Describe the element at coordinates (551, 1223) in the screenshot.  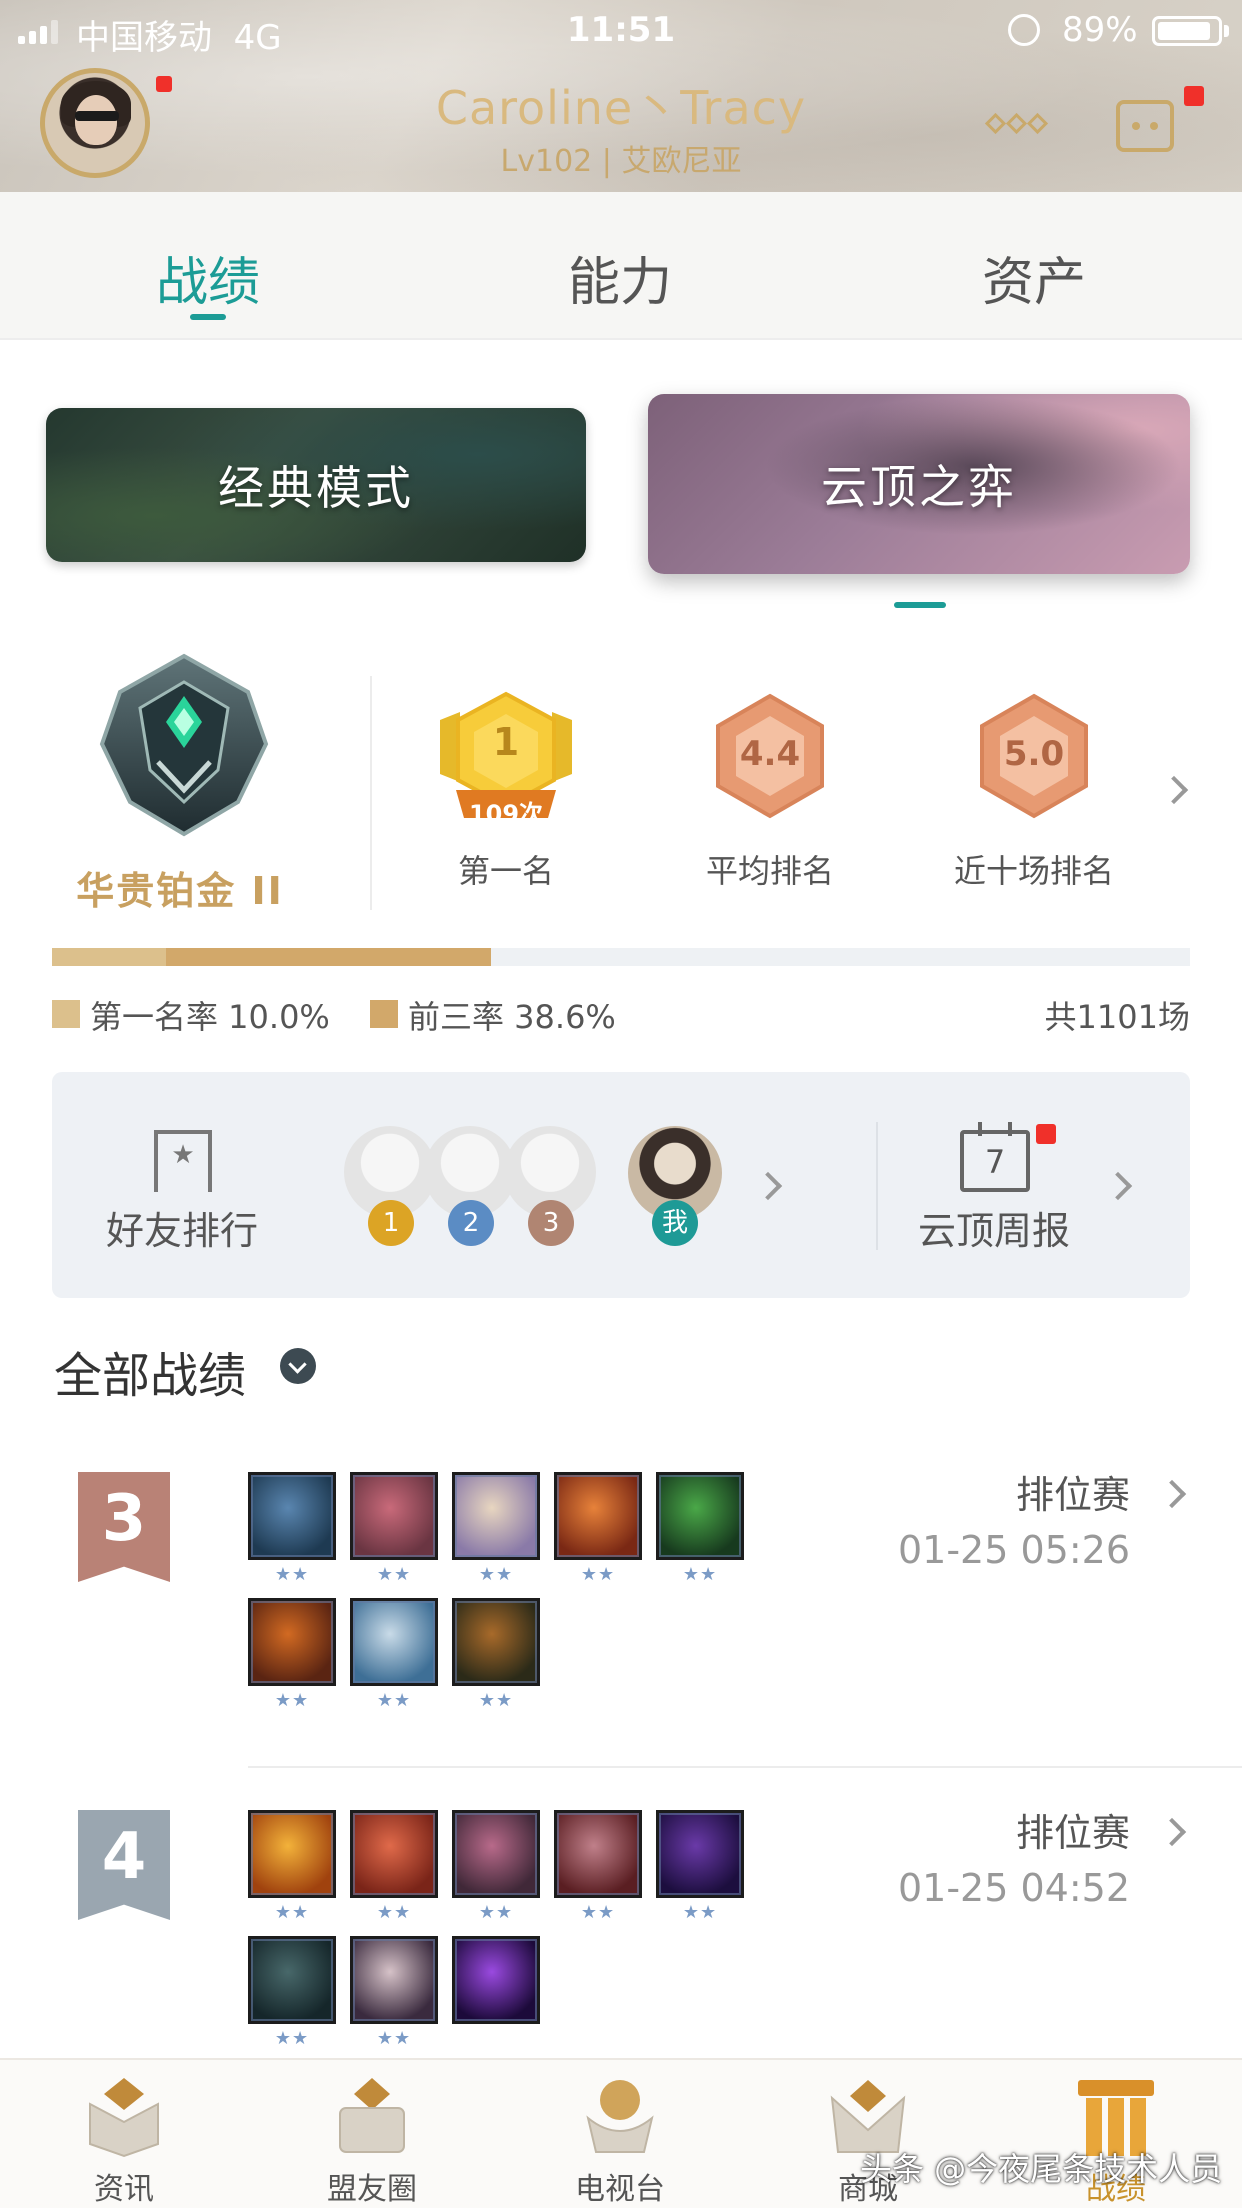
I see `friend-rank-badge-3: 3` at that location.